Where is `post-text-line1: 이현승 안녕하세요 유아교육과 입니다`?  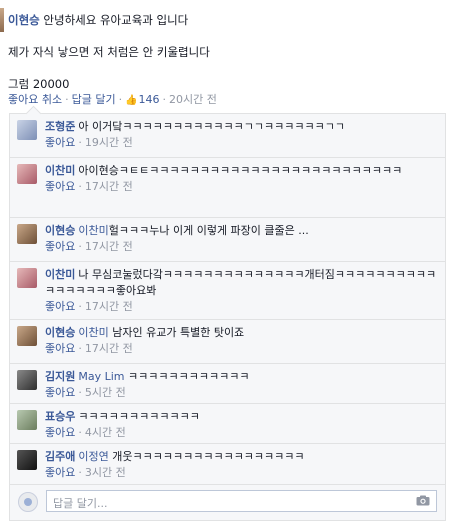 post-text-line1: 이현승 안녕하세요 유아교육과 입니다 is located at coordinates (98, 20).